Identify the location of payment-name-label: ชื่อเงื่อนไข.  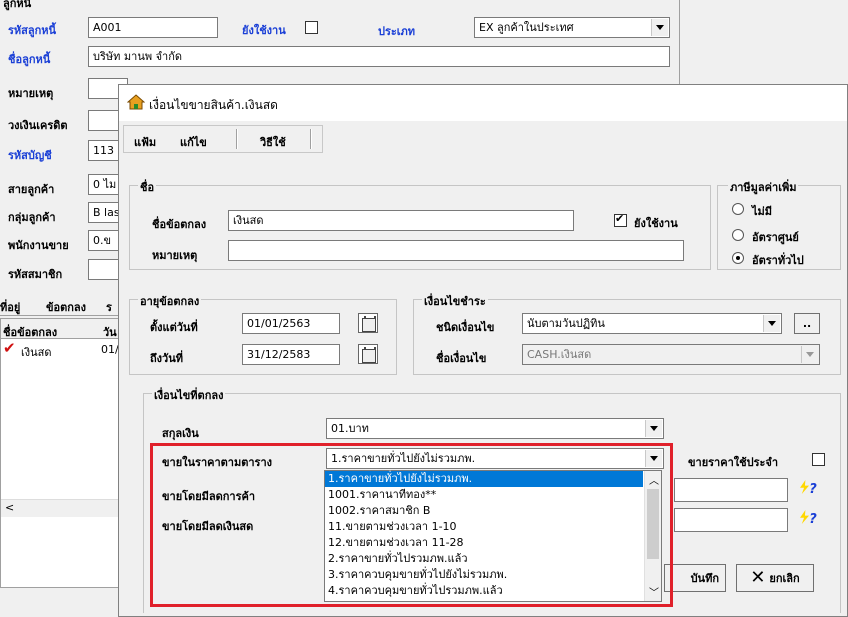
(461, 358).